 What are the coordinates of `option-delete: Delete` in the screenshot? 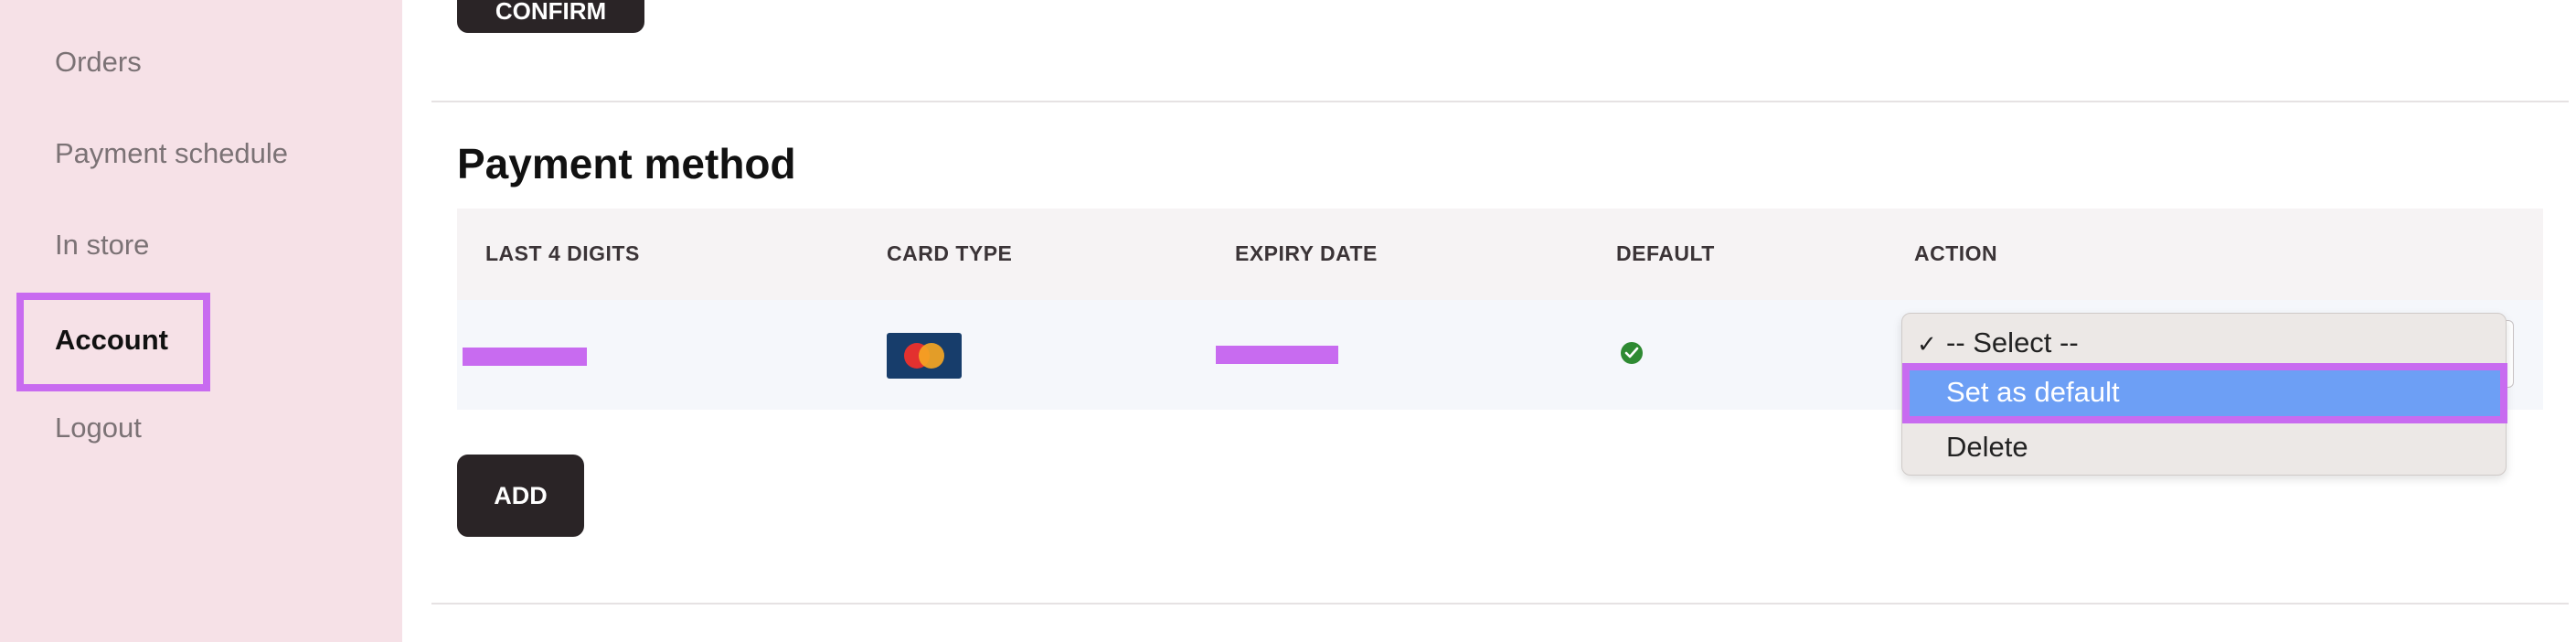 It's located at (1987, 447).